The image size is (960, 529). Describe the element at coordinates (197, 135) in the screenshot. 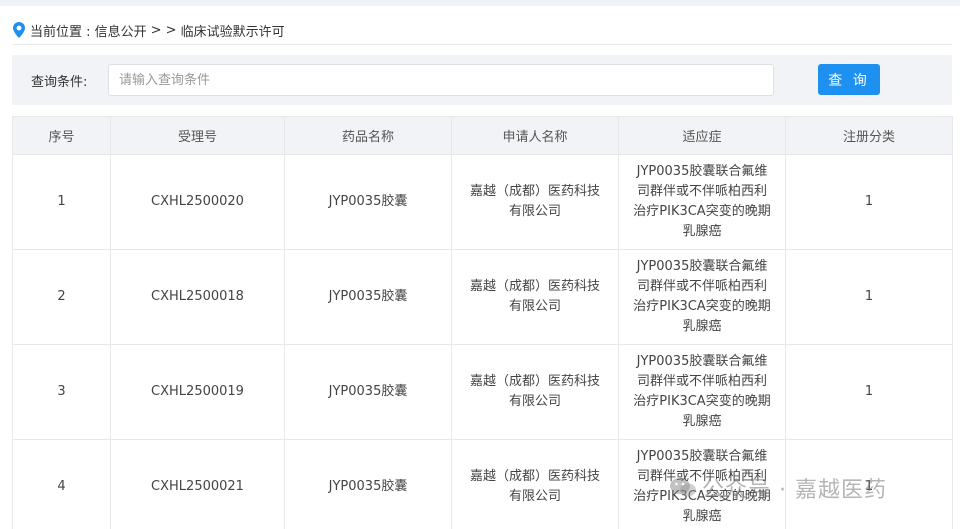

I see `column-header-accept-no: 受理号` at that location.